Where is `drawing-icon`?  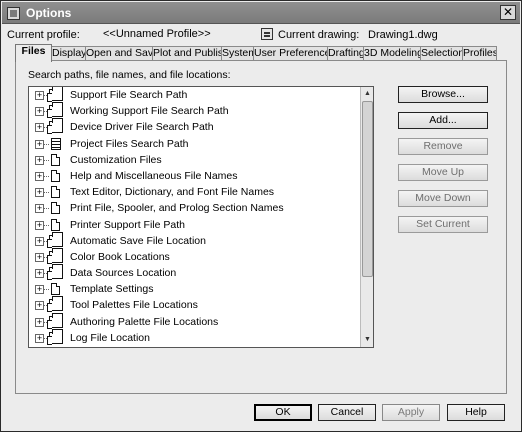
drawing-icon is located at coordinates (267, 34).